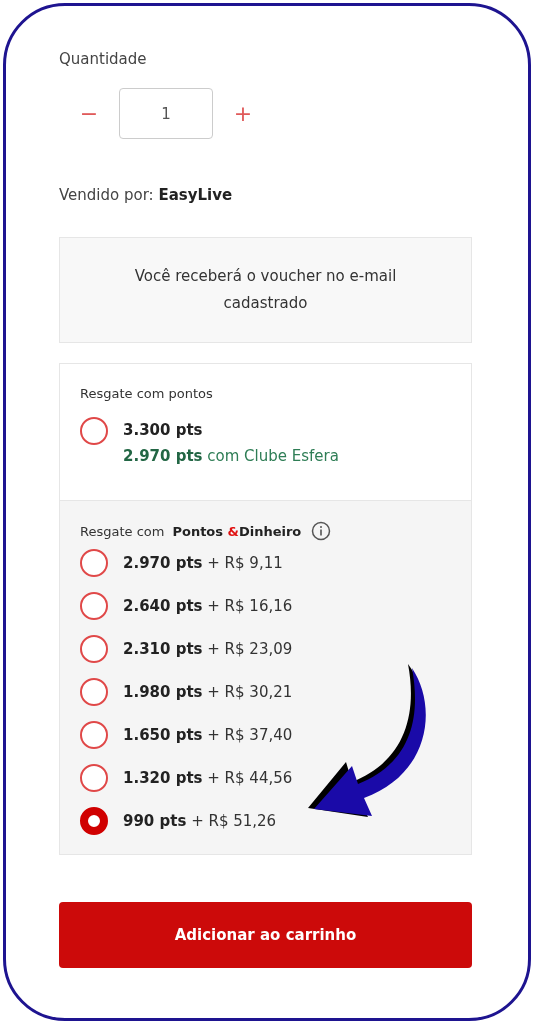 This screenshot has height=1024, width=534. I want to click on seller-text: Vendido por: EasyLive, so click(146, 195).